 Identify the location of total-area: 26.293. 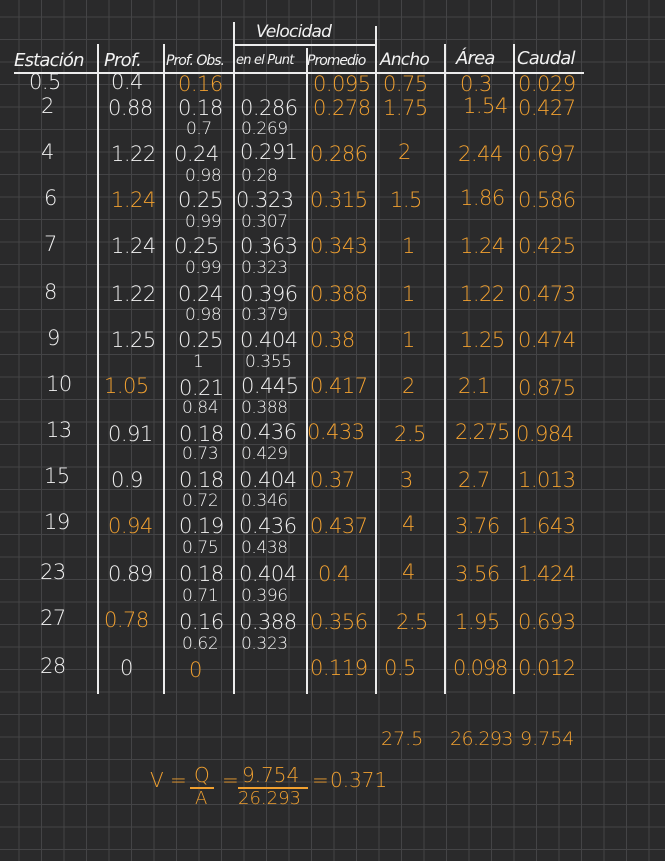
(481, 739).